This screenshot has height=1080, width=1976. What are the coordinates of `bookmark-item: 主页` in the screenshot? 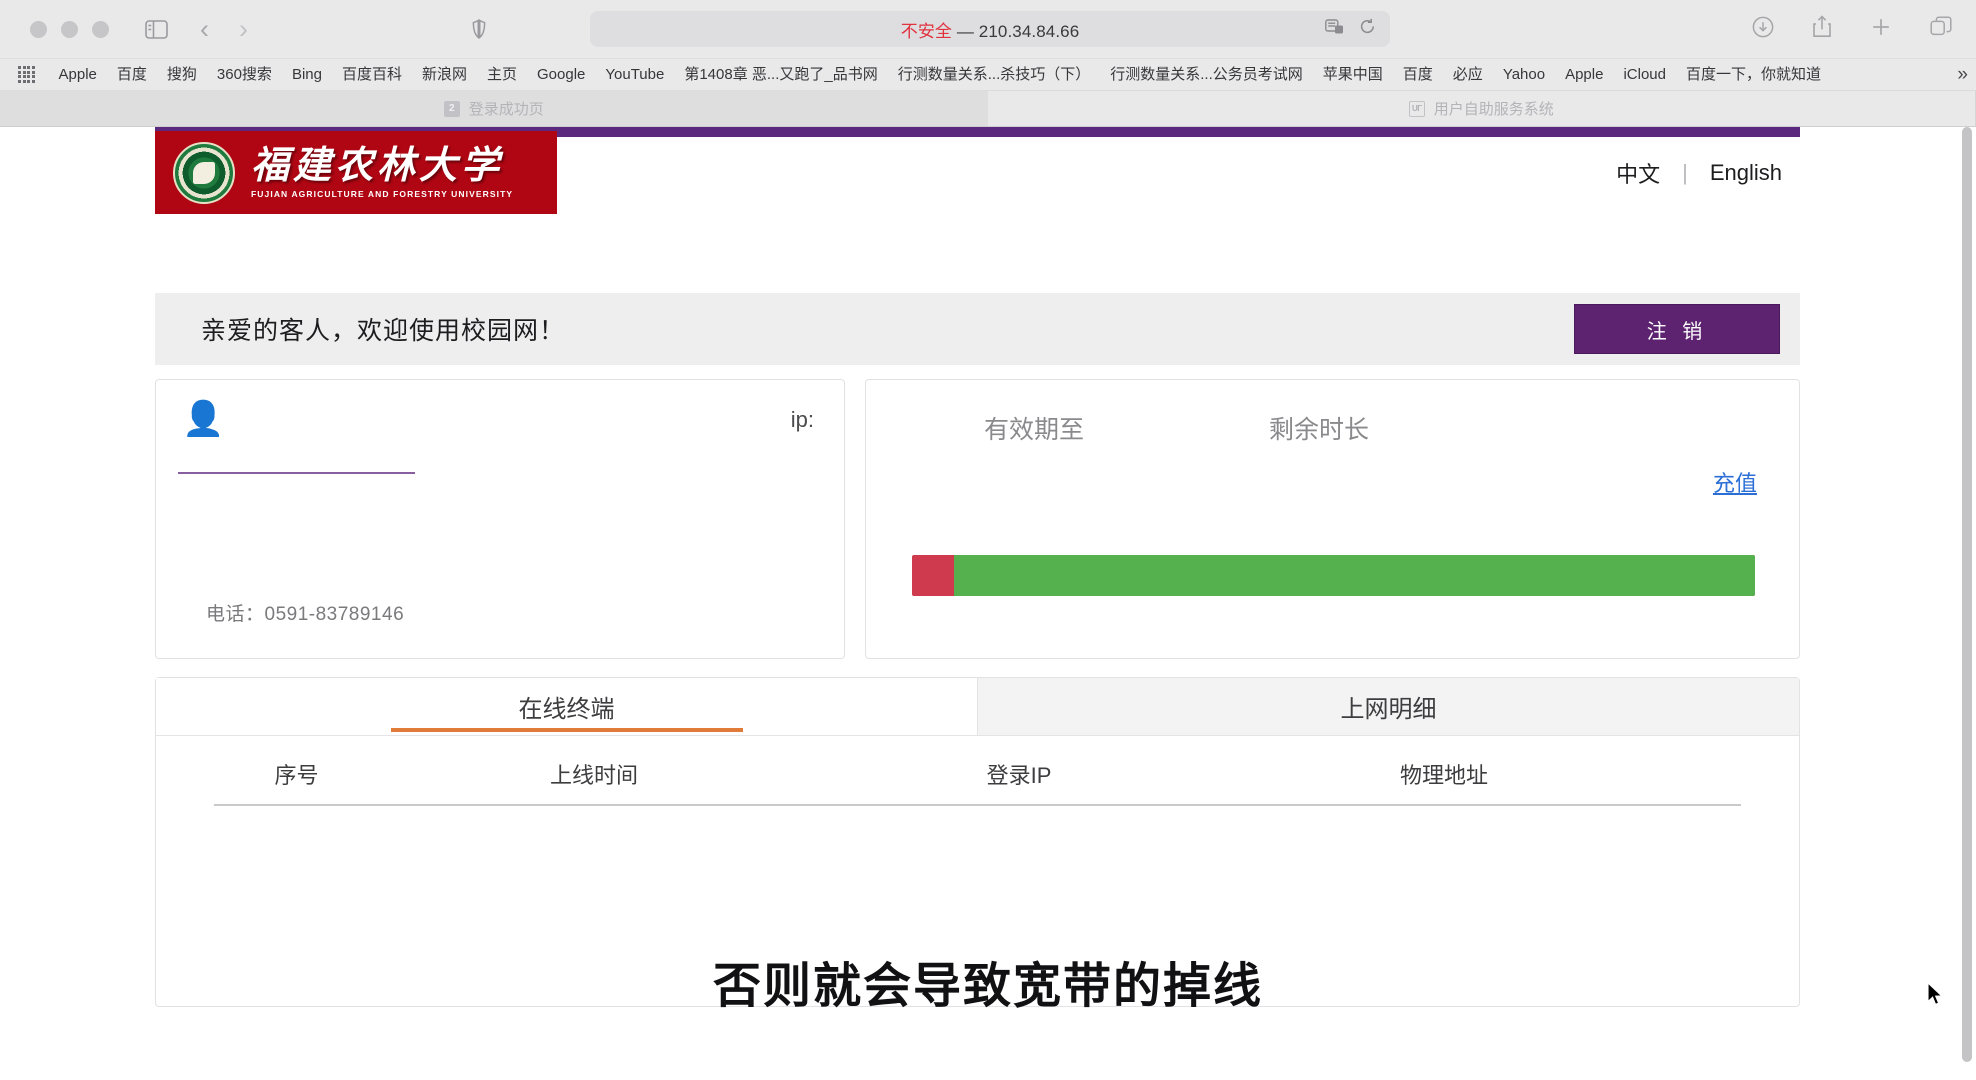 It's located at (502, 74).